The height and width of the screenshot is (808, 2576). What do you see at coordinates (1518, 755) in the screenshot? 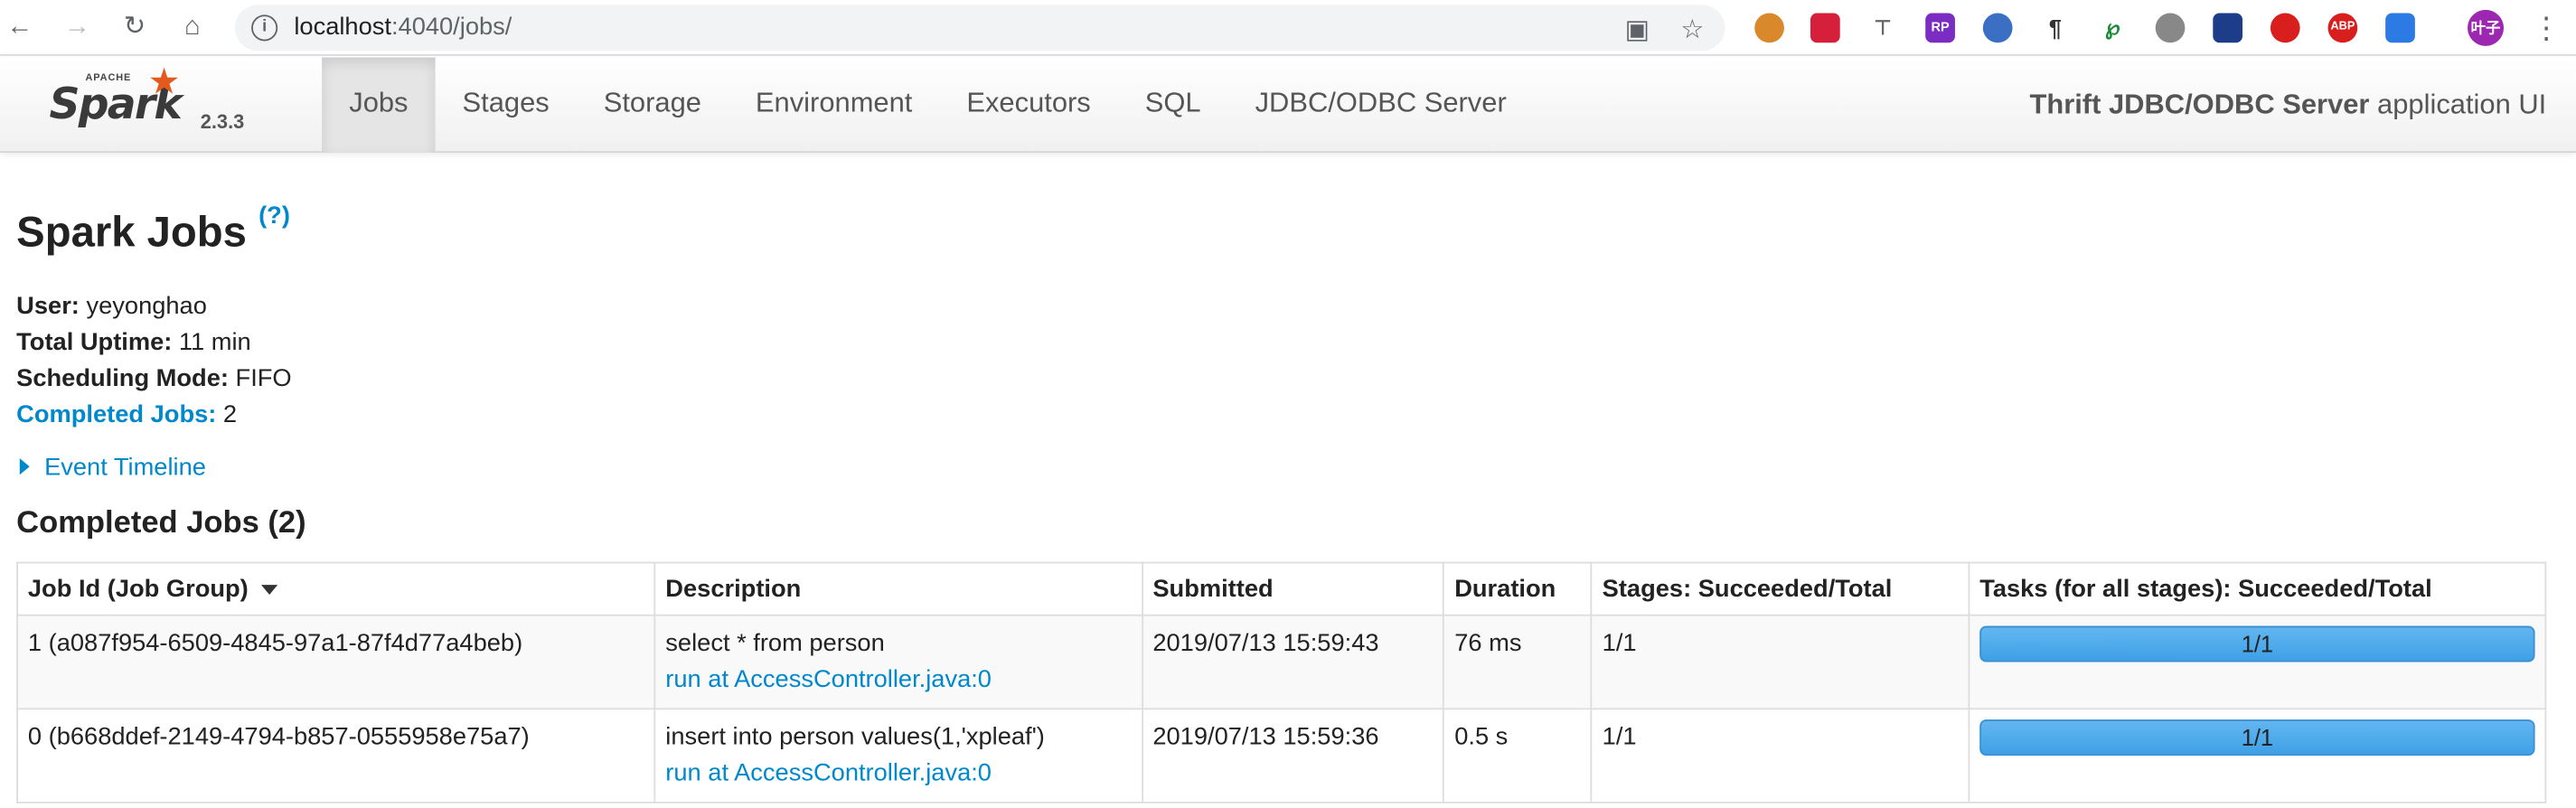
I see `duration-cell: 0.5 s` at bounding box center [1518, 755].